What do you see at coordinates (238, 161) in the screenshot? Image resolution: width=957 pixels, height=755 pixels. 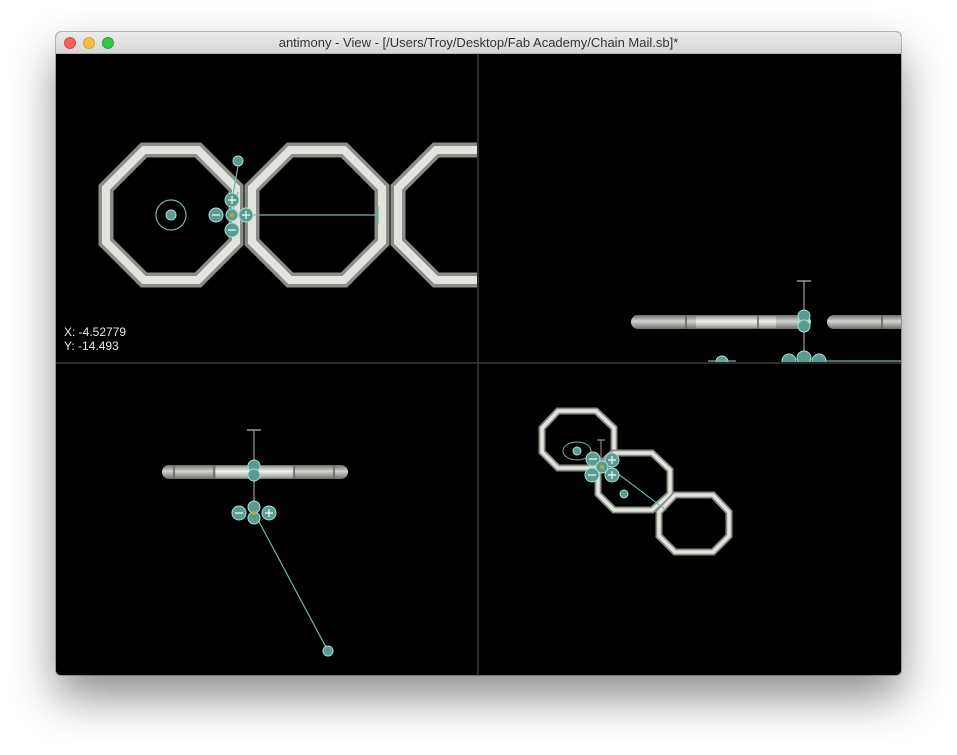 I see `top-handle` at bounding box center [238, 161].